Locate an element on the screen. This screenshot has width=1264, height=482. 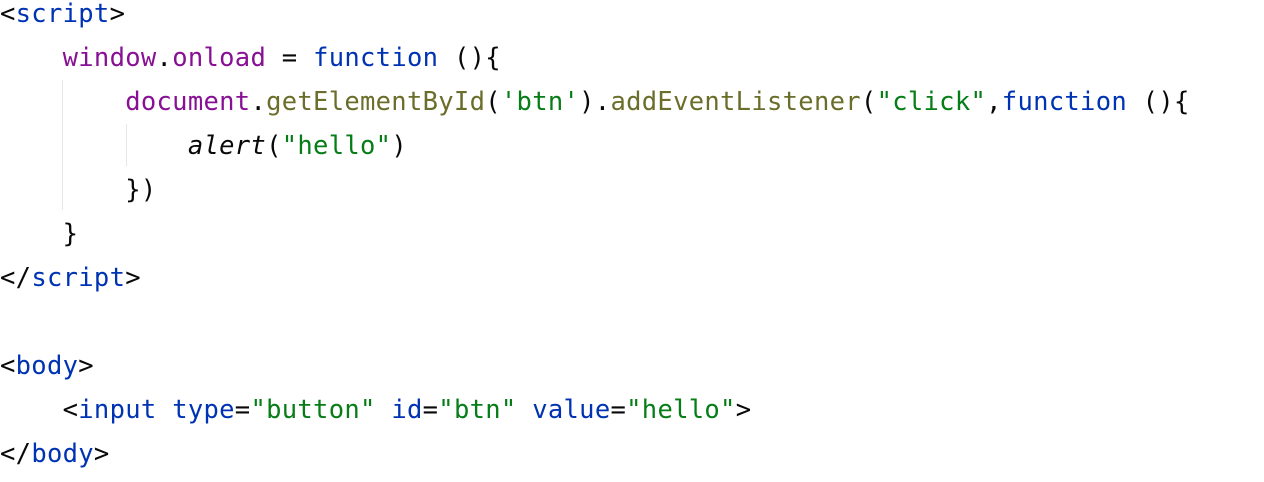
code-token: 'btn' is located at coordinates (540, 102).